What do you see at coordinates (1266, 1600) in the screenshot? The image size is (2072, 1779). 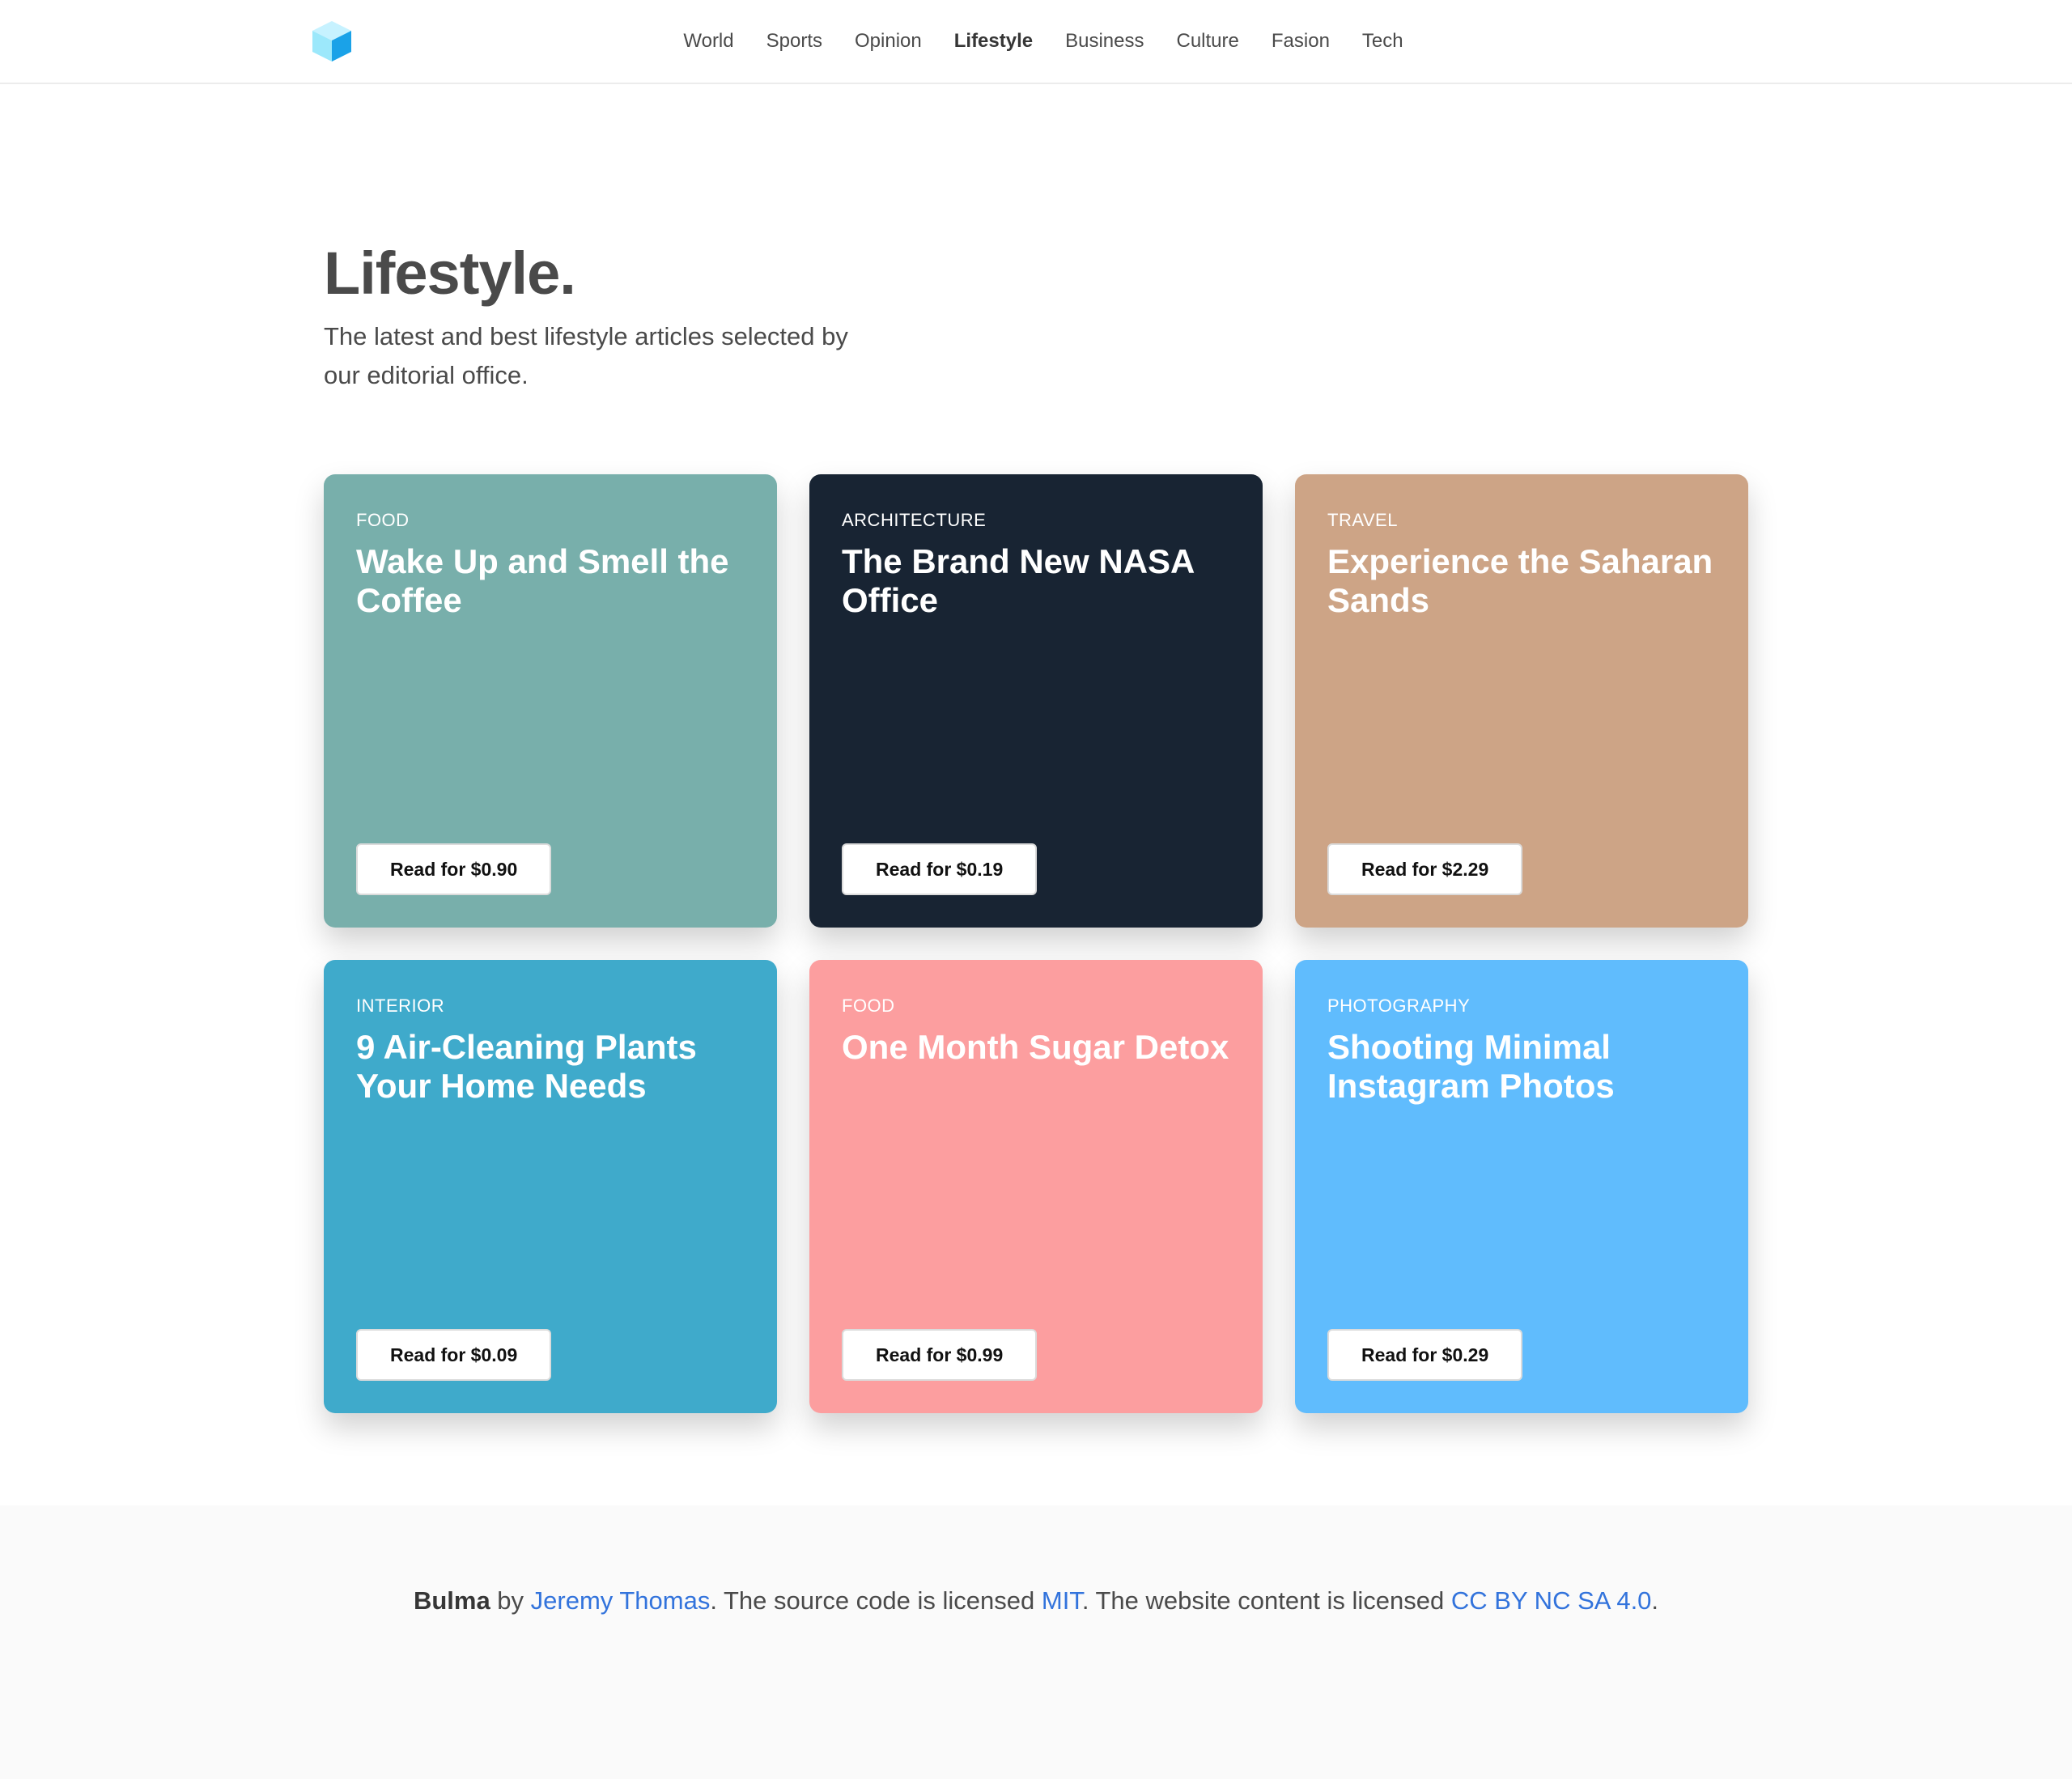 I see `footer-text-2: . The website content is licensed` at bounding box center [1266, 1600].